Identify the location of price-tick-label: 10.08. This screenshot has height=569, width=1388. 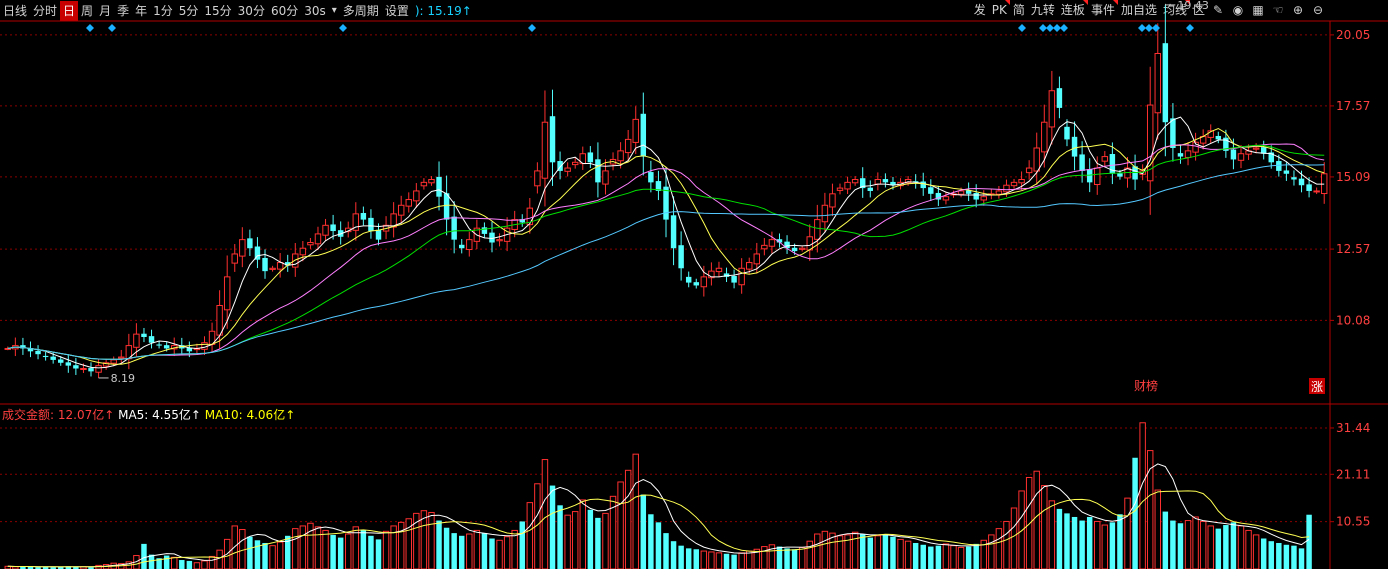
(1353, 320).